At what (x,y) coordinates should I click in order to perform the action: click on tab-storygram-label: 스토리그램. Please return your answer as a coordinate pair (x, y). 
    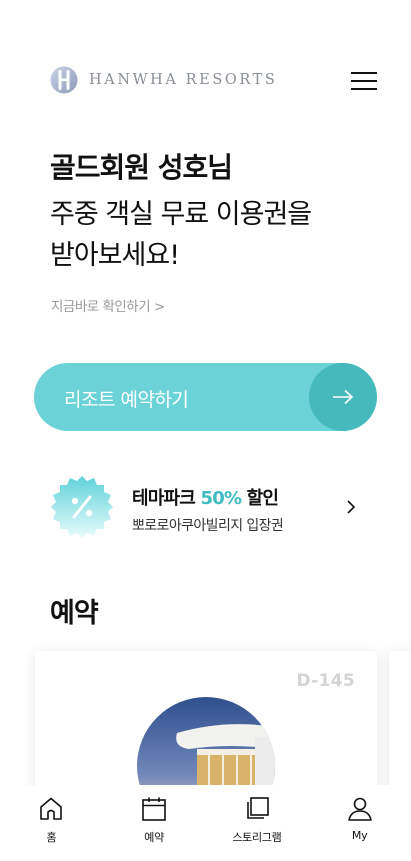
    Looking at the image, I should click on (257, 837).